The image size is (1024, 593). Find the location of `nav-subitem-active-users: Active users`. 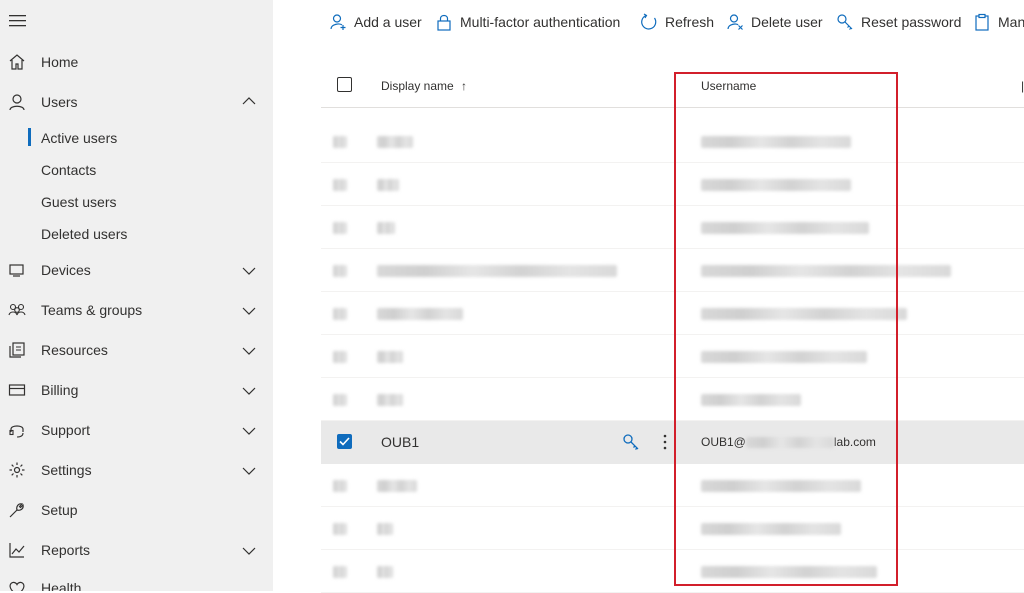

nav-subitem-active-users: Active users is located at coordinates (136, 137).